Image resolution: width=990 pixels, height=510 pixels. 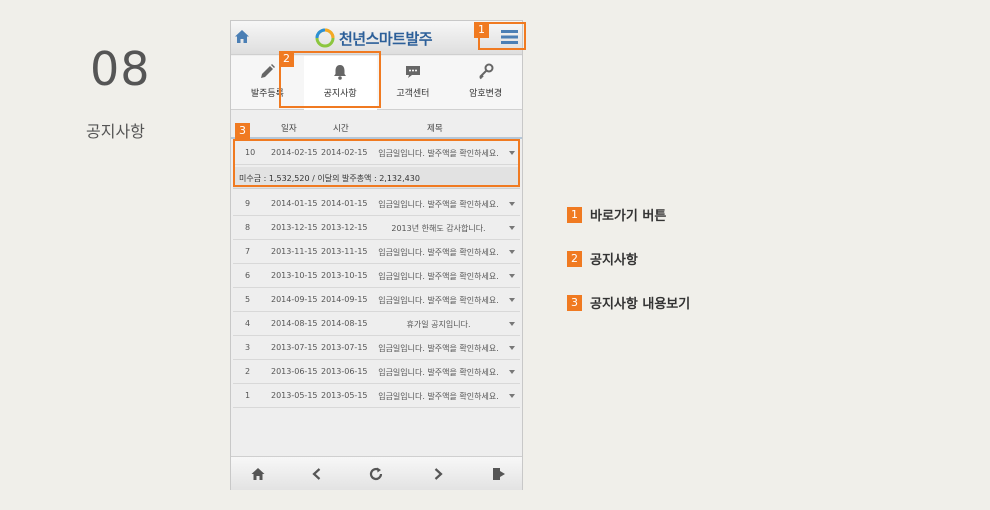 I want to click on row-date: 2013-07-15, so click(x=294, y=347).